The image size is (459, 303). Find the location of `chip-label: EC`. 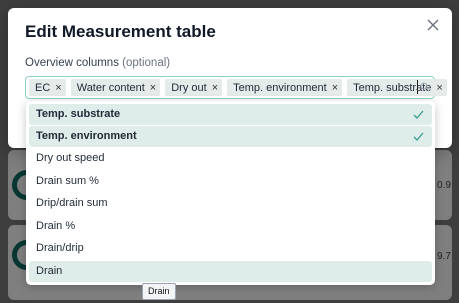

chip-label: EC is located at coordinates (43, 87).